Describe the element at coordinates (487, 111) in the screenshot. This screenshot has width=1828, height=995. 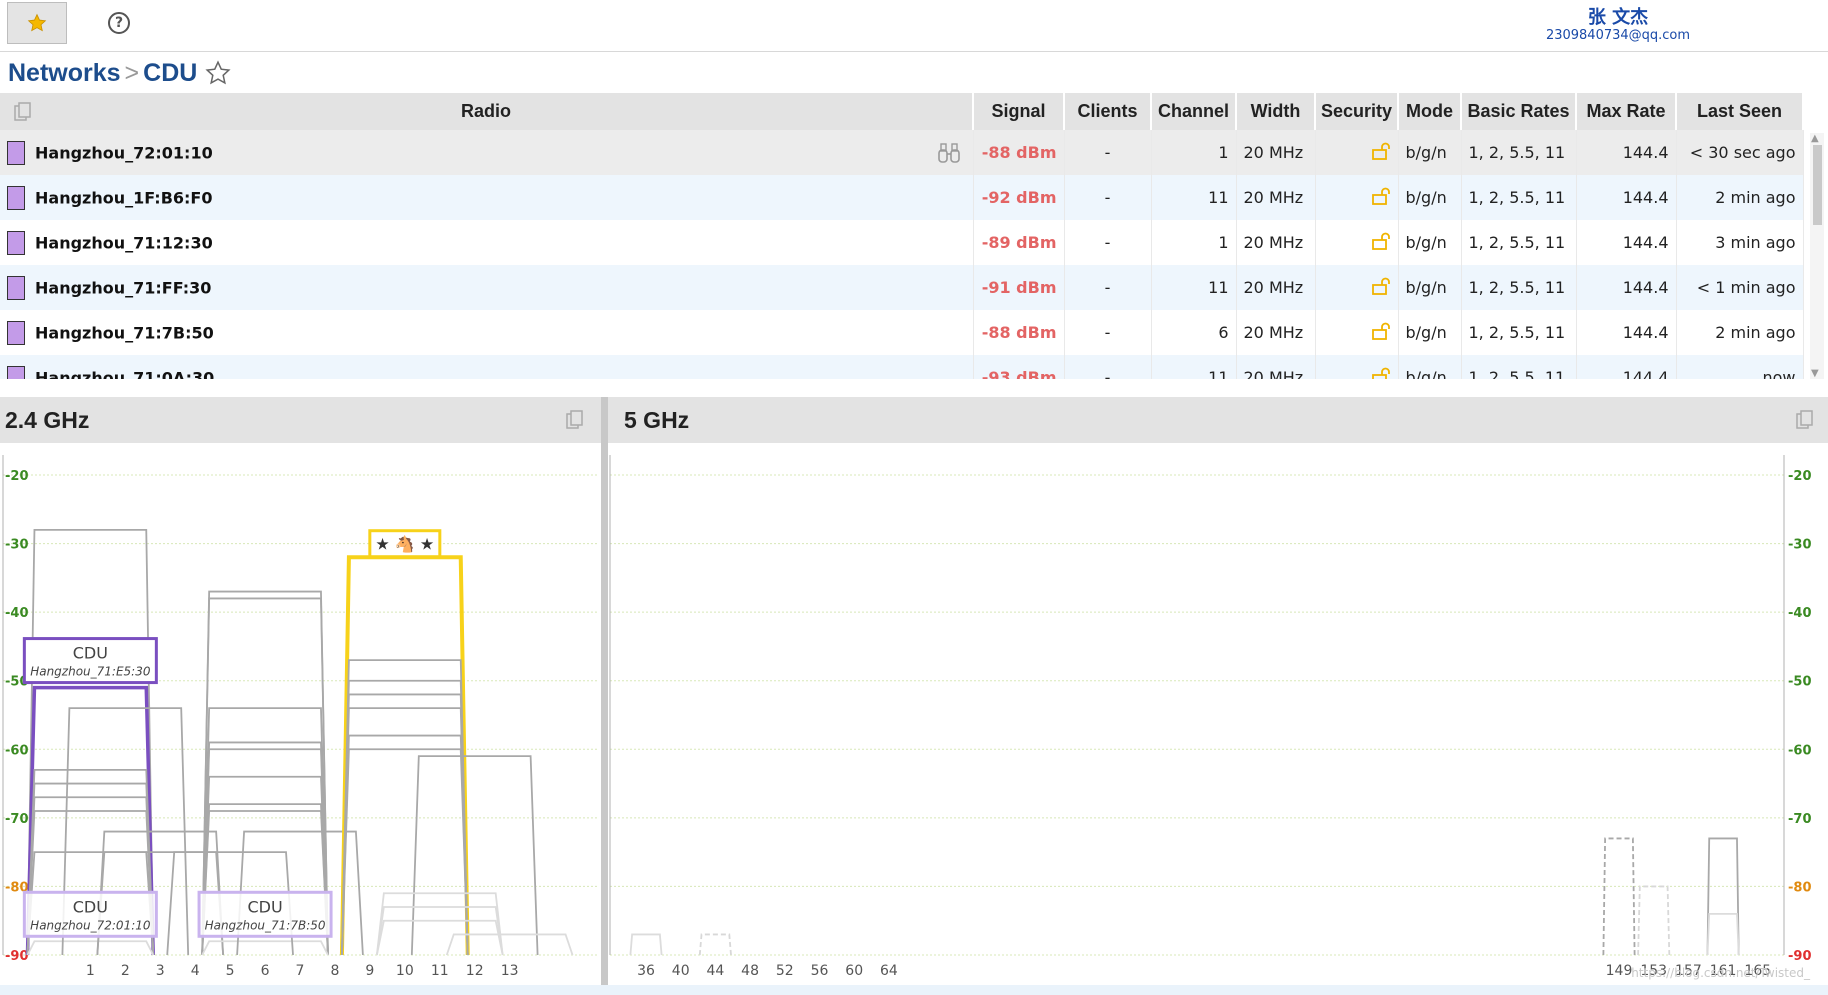
I see `column-radio: Radio` at that location.